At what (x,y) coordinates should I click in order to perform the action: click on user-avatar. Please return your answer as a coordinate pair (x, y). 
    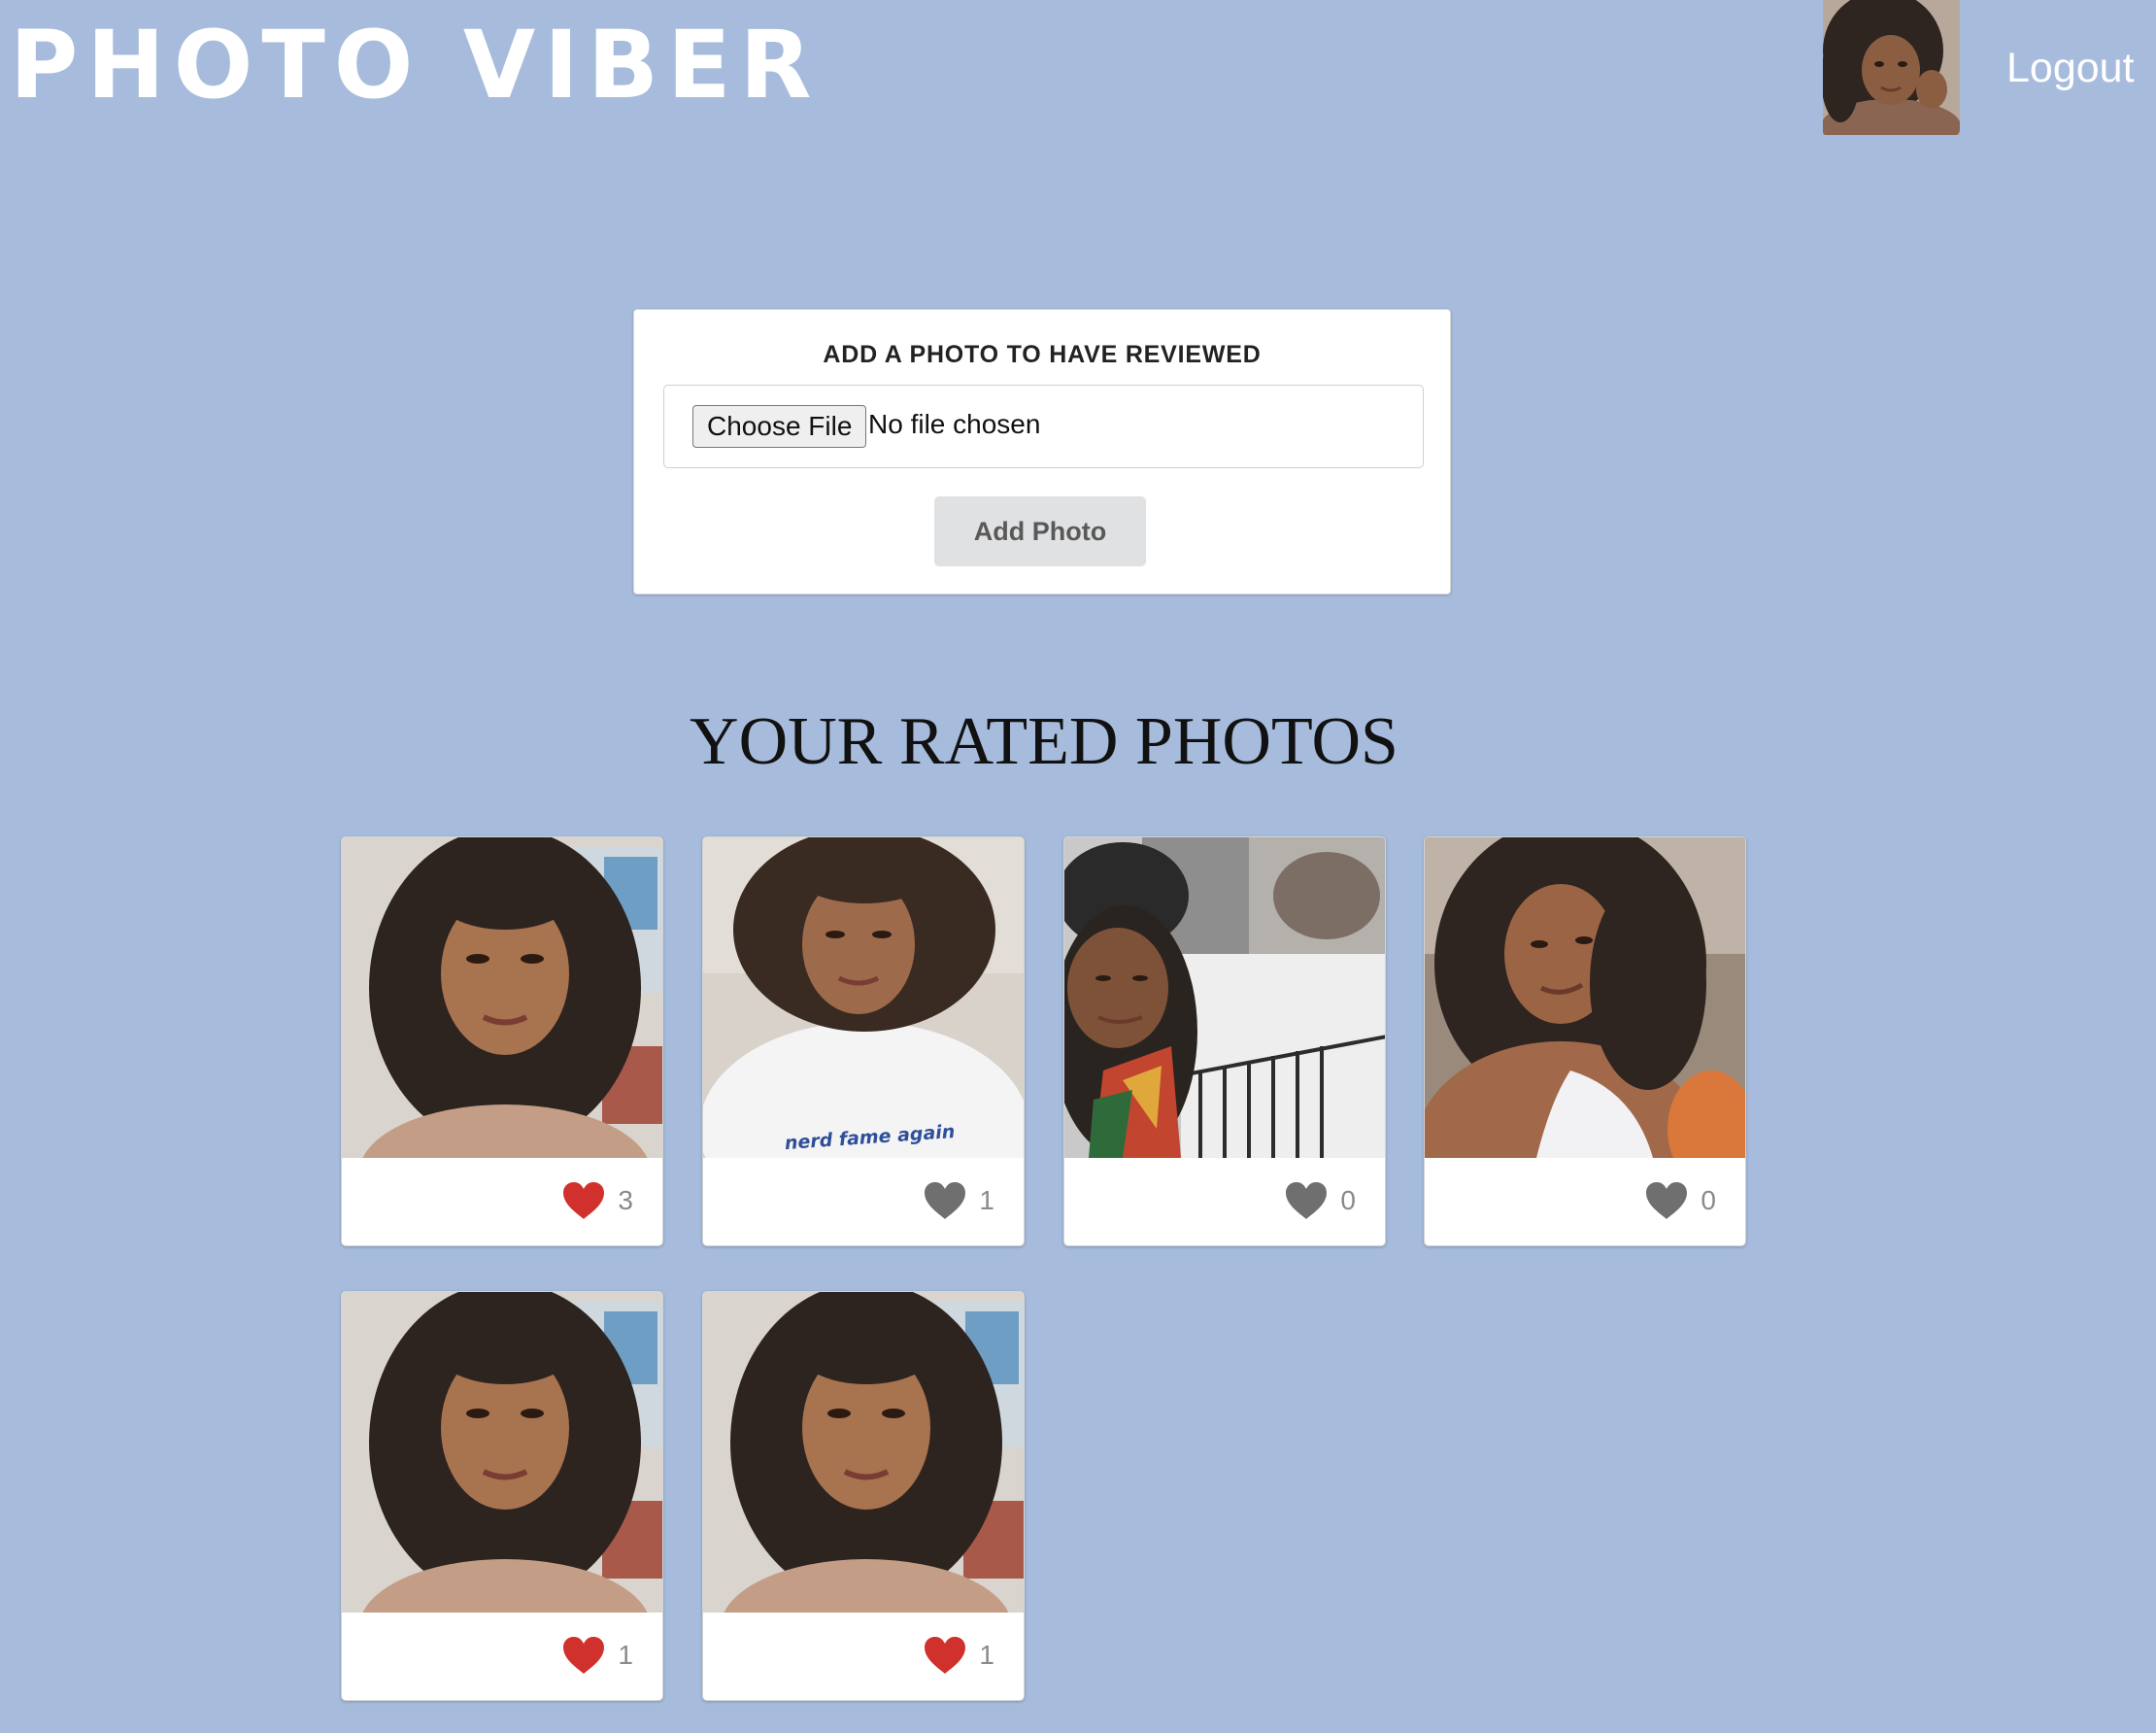
    Looking at the image, I should click on (1891, 68).